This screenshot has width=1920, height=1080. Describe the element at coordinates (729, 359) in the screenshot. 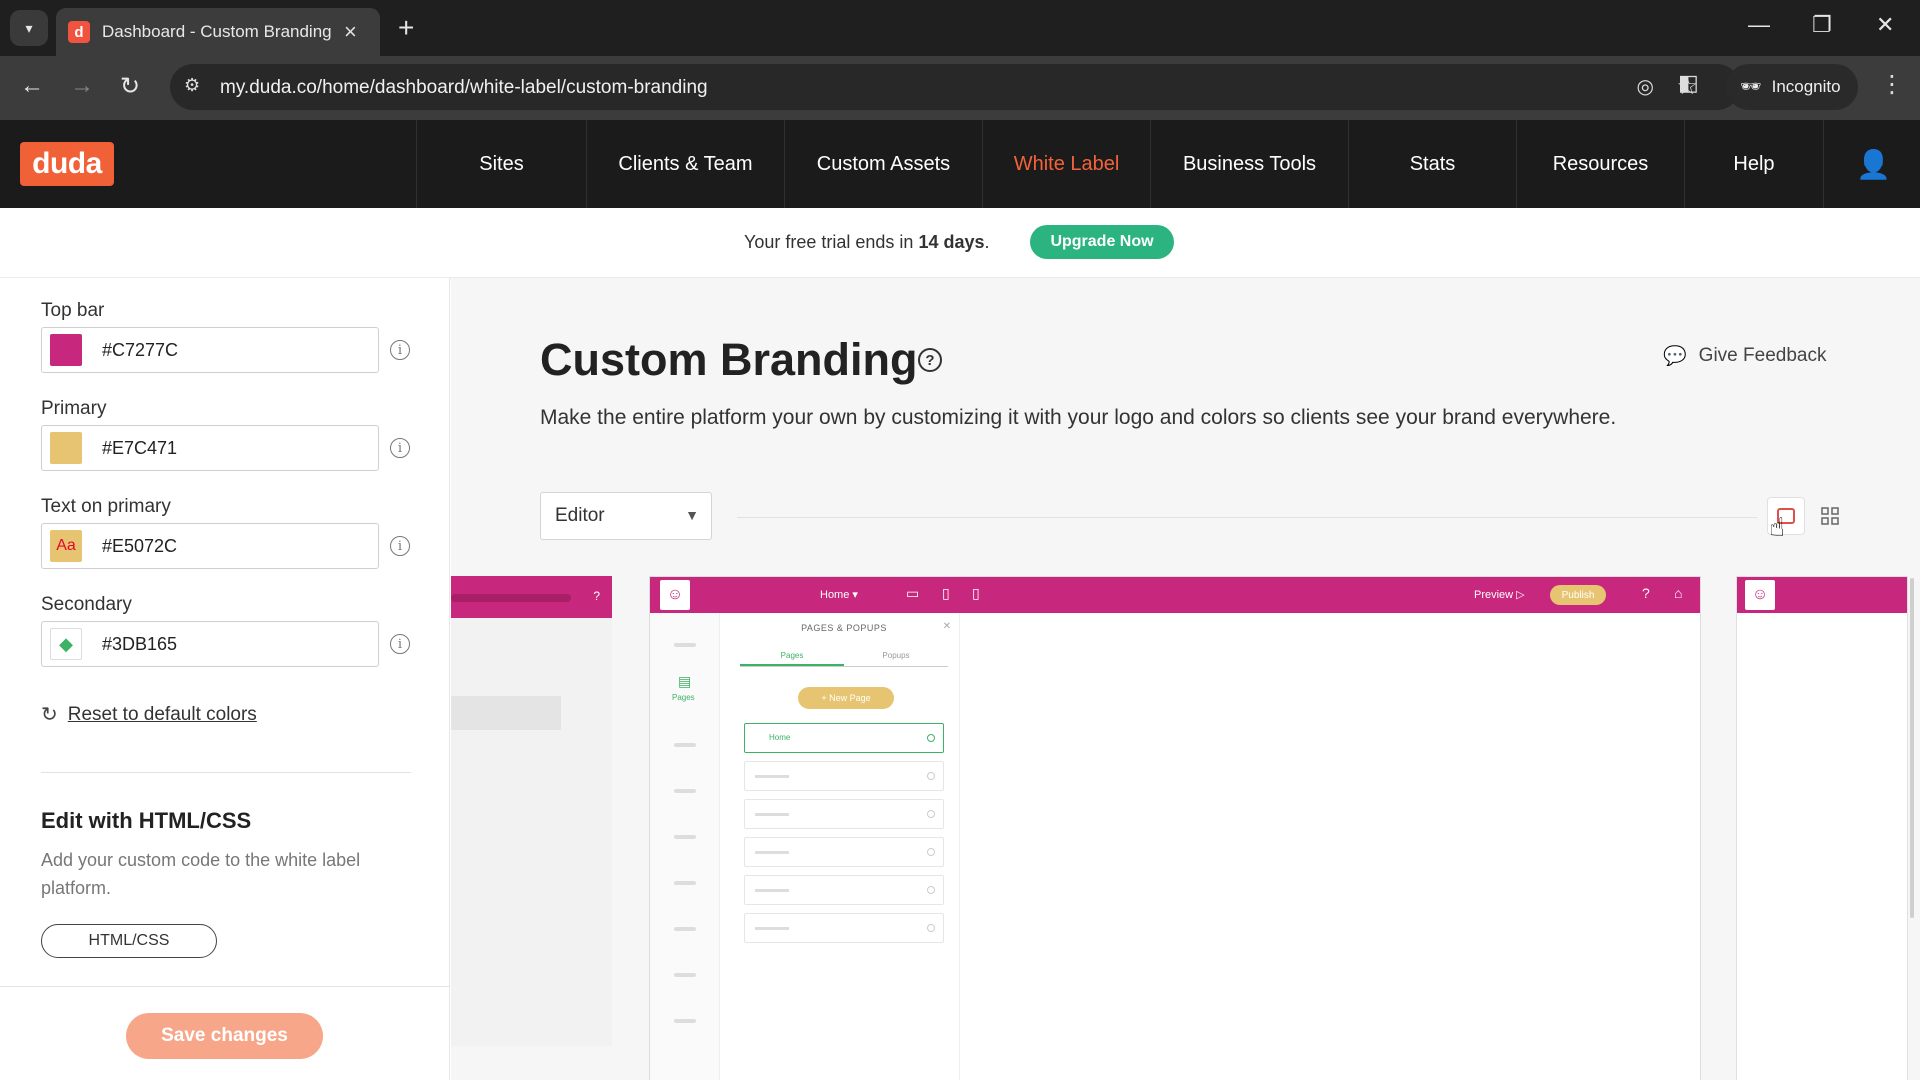

I see `page-title: Custom Branding` at that location.